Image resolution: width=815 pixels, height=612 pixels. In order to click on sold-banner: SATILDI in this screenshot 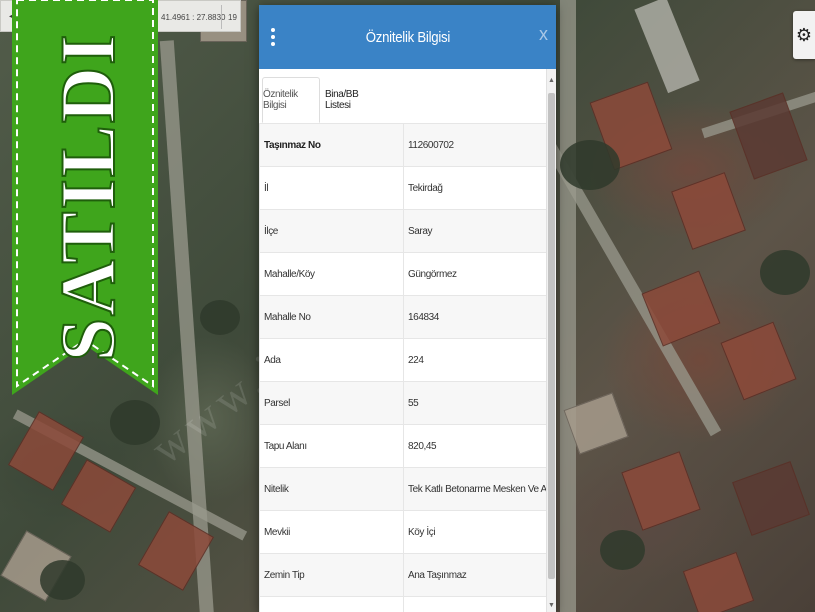, I will do `click(85, 197)`.